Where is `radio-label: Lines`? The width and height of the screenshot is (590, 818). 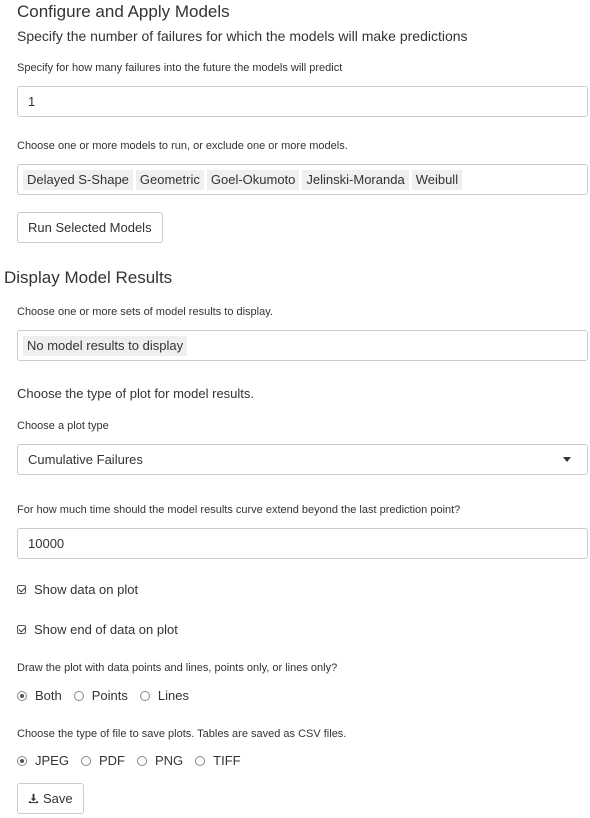
radio-label: Lines is located at coordinates (173, 695).